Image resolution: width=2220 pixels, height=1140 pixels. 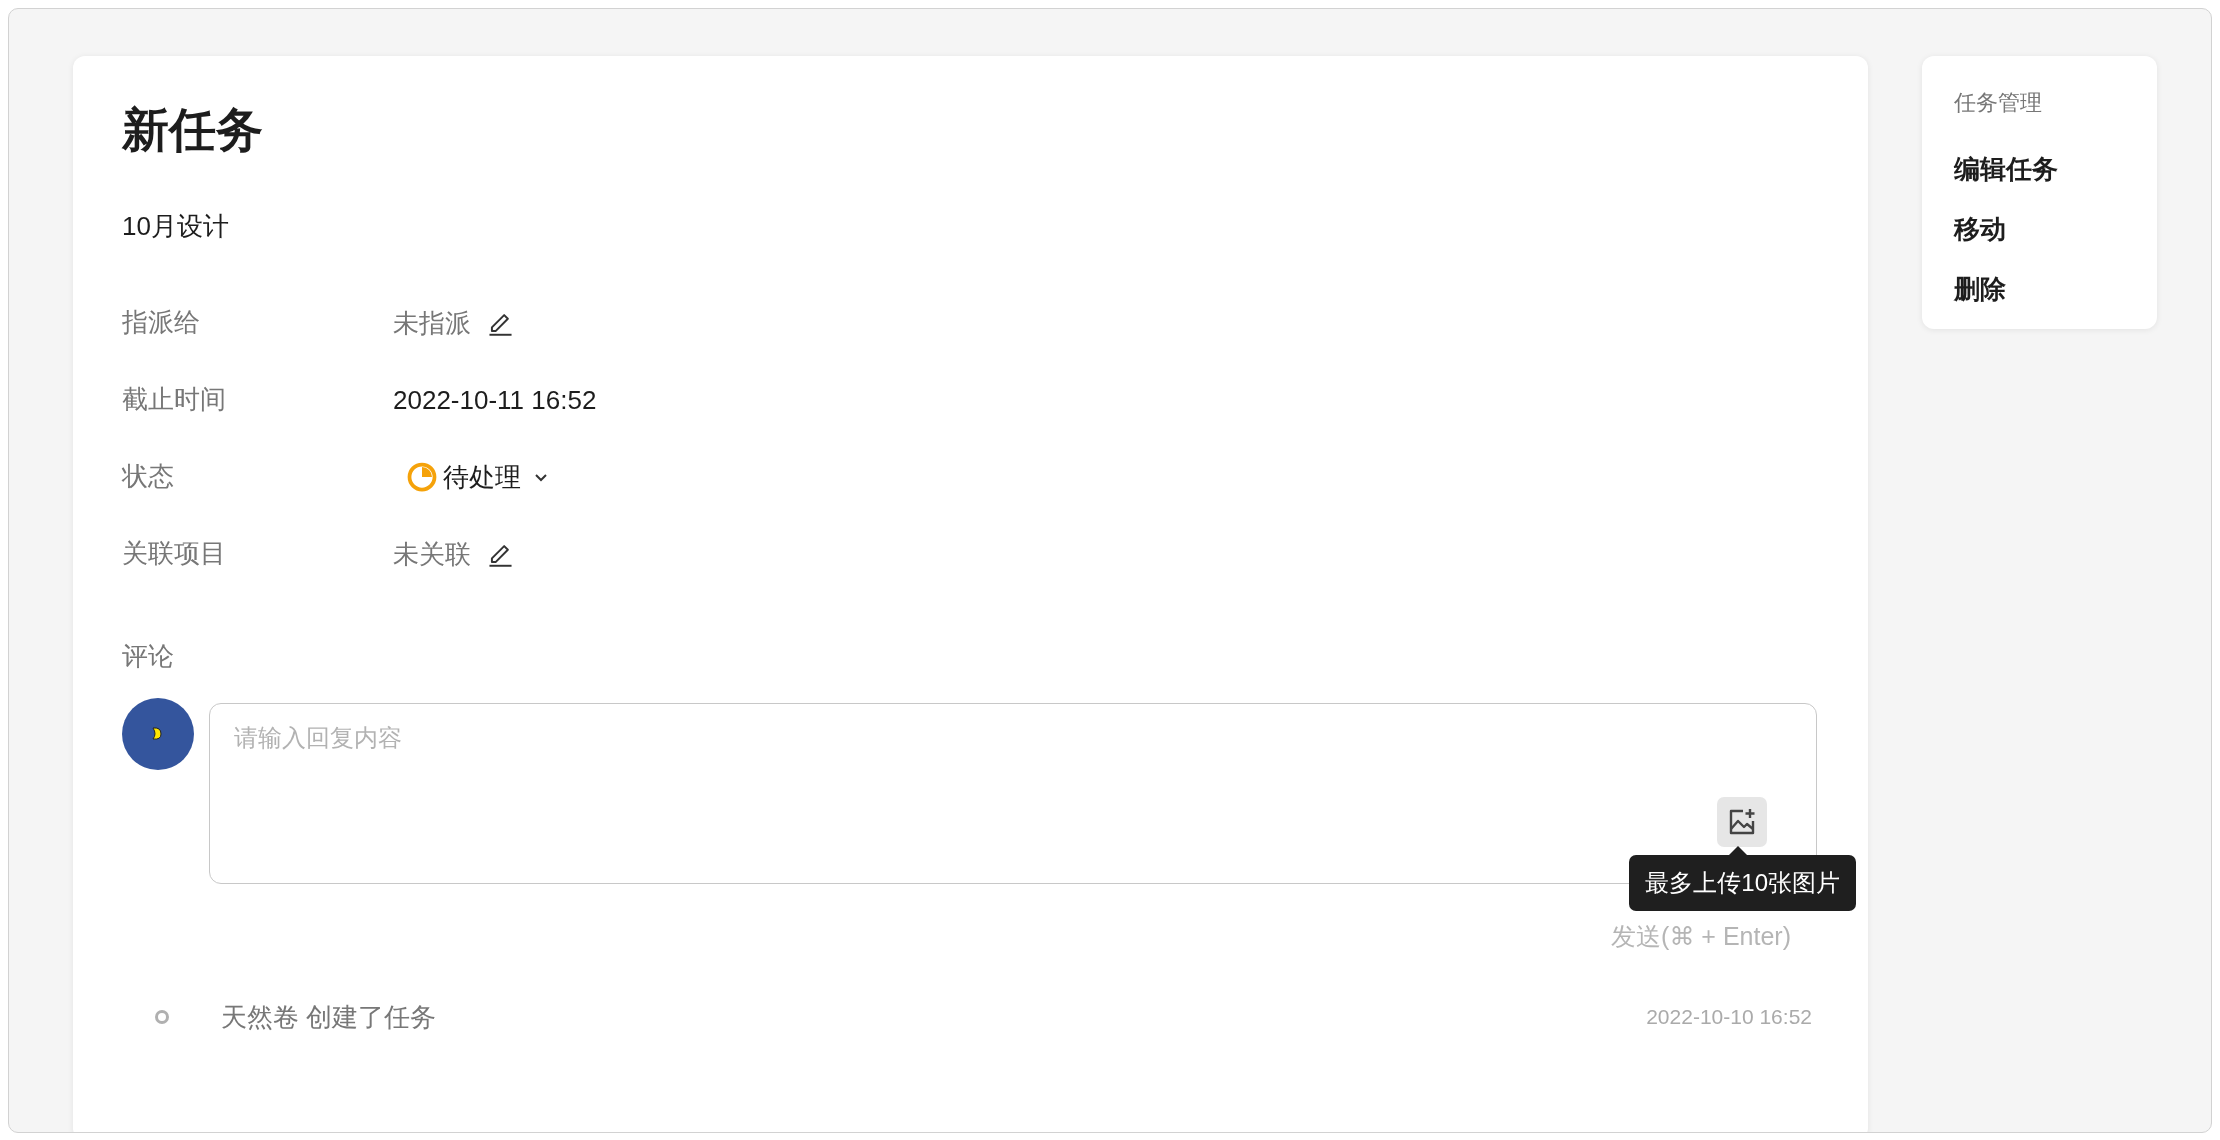 I want to click on menu-item: 移动, so click(x=1980, y=229).